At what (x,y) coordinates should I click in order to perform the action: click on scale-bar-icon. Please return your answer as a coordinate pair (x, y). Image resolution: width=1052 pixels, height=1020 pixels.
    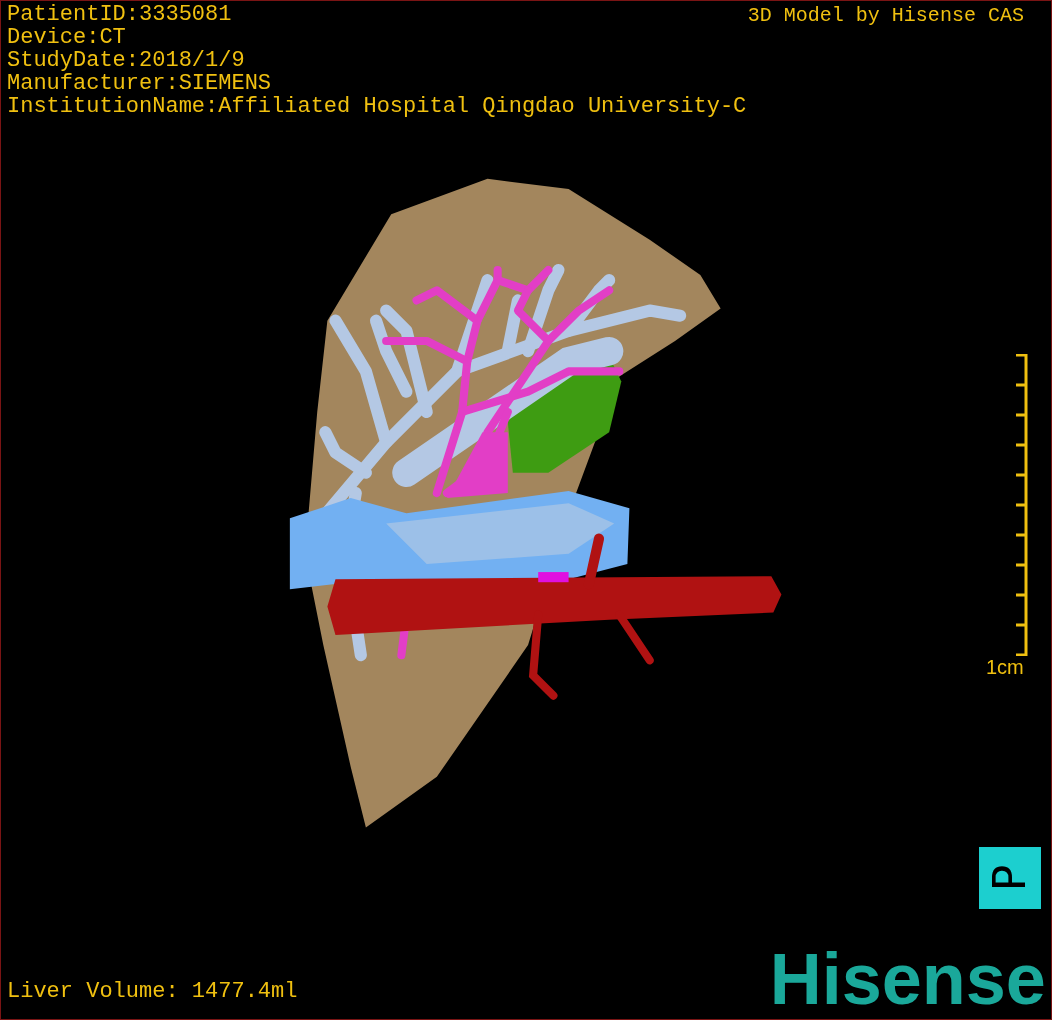
    Looking at the image, I should click on (1021, 505).